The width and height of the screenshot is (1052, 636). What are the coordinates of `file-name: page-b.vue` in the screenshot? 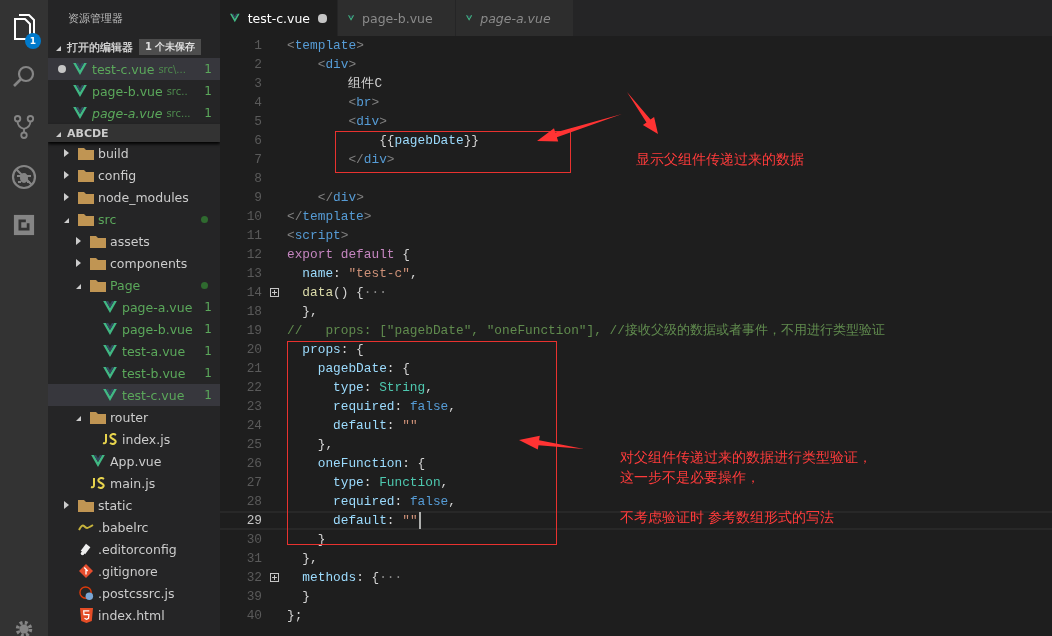 It's located at (163, 329).